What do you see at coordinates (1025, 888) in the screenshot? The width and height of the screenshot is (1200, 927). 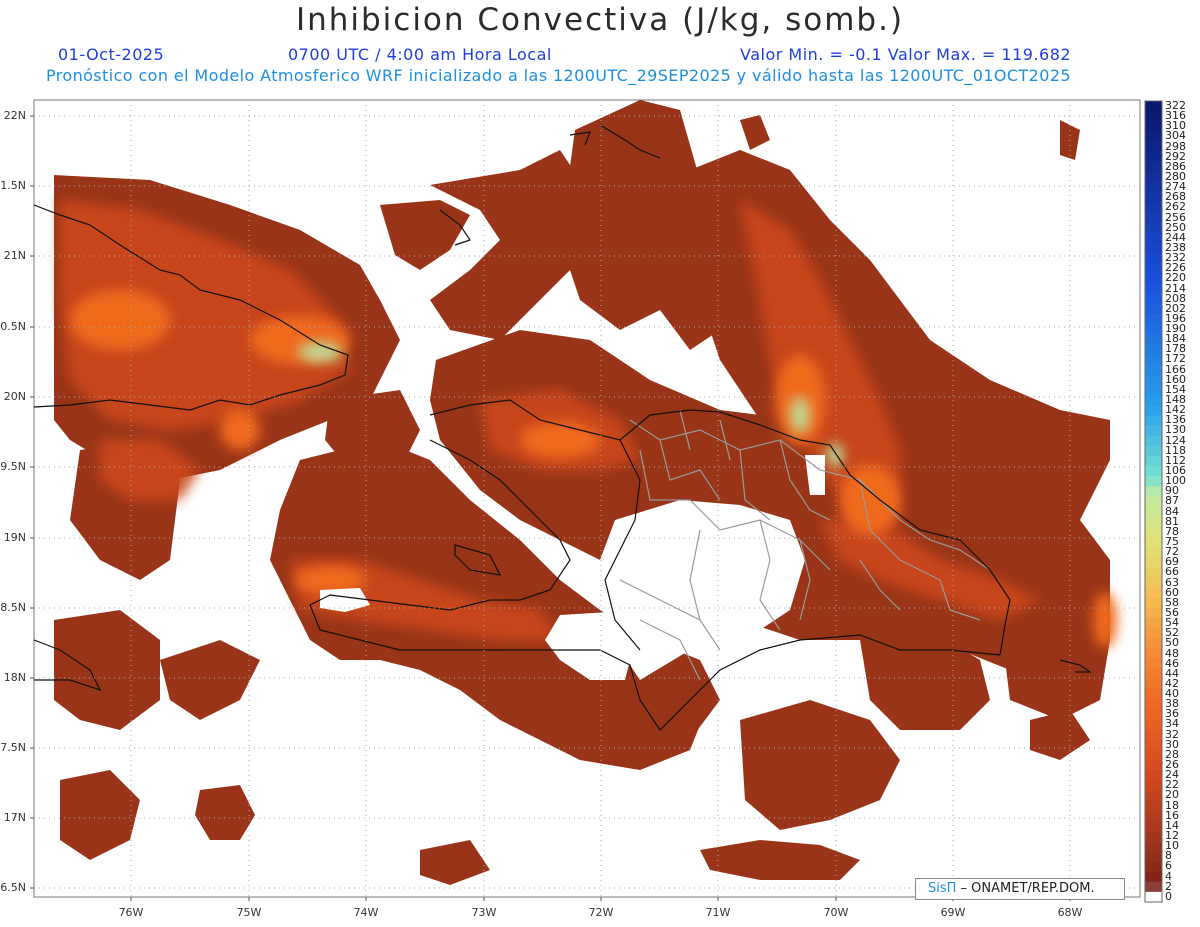 I see `credit-text: – ONAMET/REP.DOM.` at bounding box center [1025, 888].